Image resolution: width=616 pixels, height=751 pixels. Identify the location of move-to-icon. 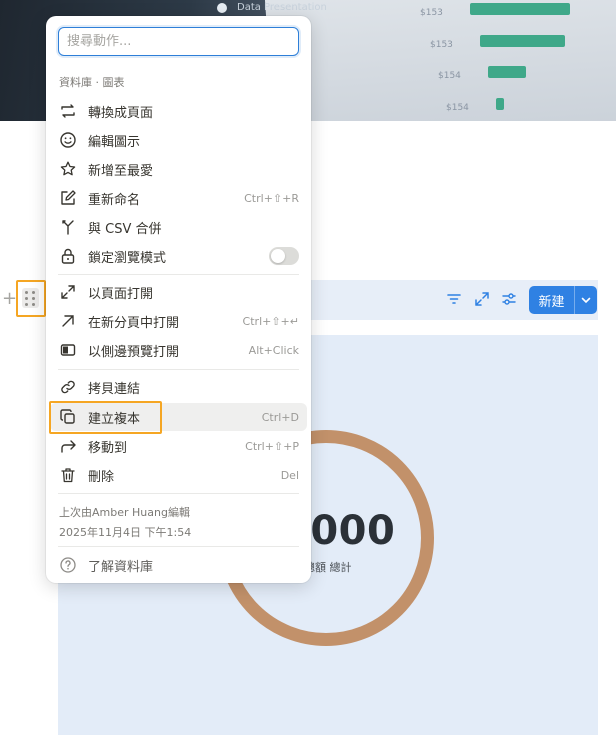
(68, 446).